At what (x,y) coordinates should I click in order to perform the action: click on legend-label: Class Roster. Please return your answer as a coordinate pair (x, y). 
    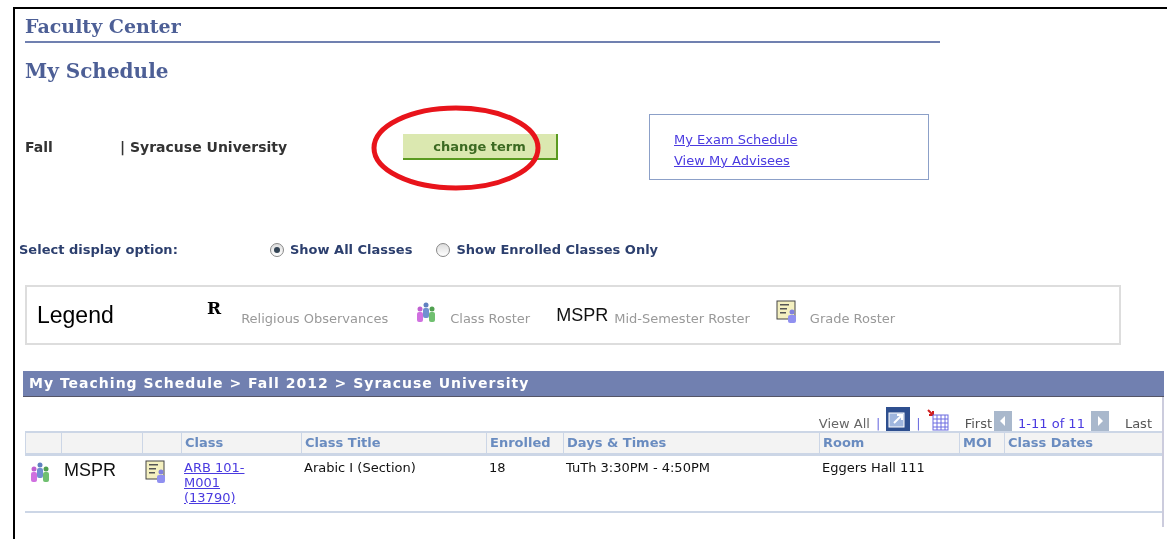
    Looking at the image, I should click on (490, 318).